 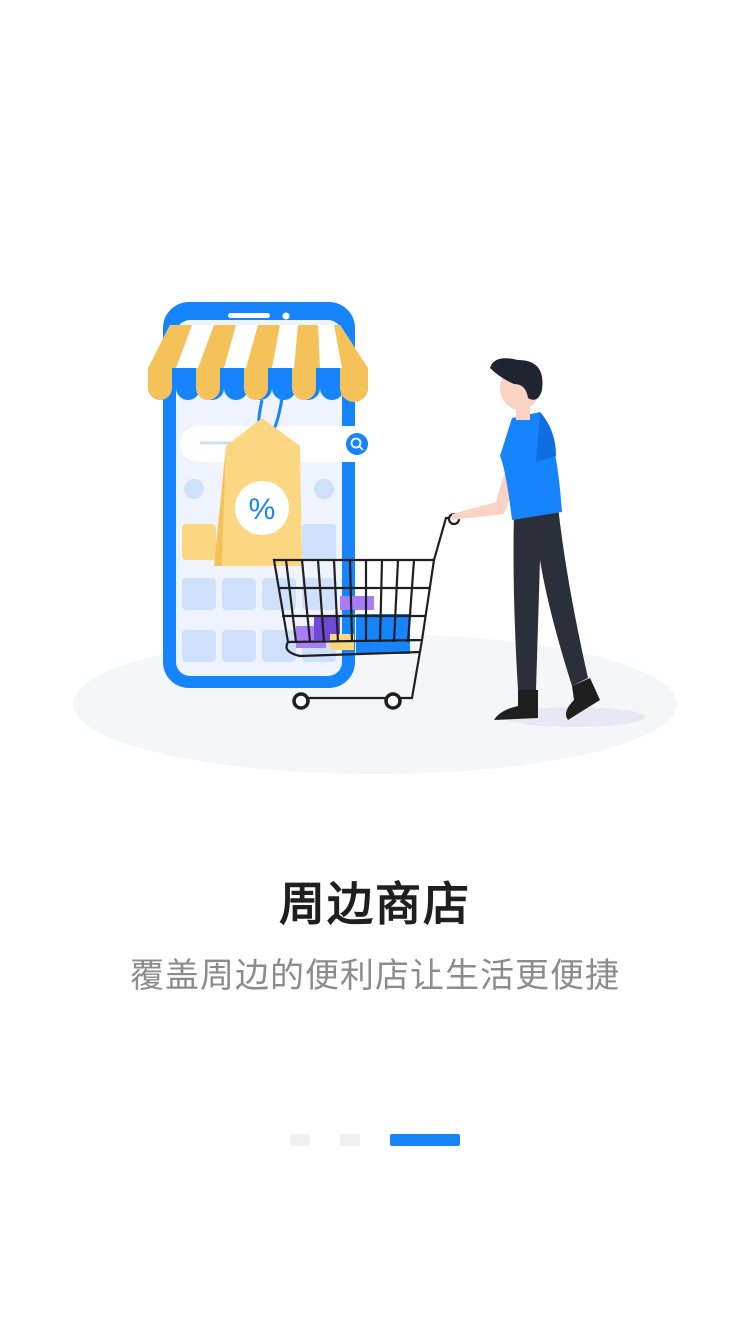 What do you see at coordinates (375, 904) in the screenshot?
I see `page-title: 周边商店` at bounding box center [375, 904].